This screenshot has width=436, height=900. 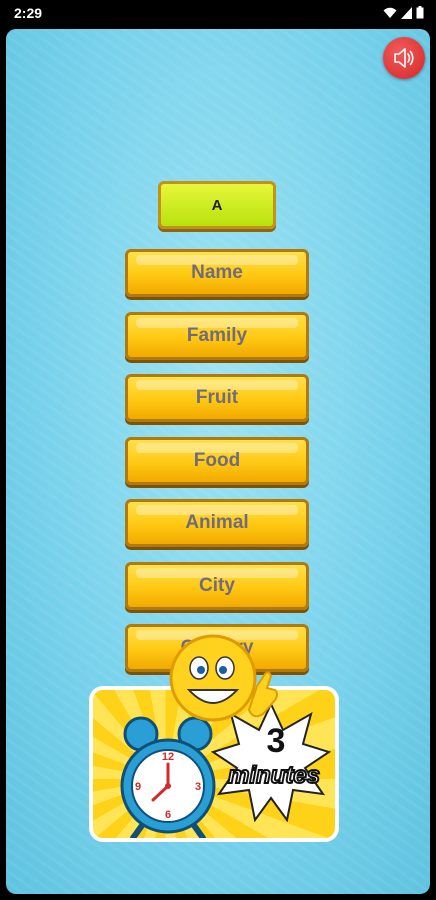 I want to click on svg-text: 6, so click(x=168, y=815).